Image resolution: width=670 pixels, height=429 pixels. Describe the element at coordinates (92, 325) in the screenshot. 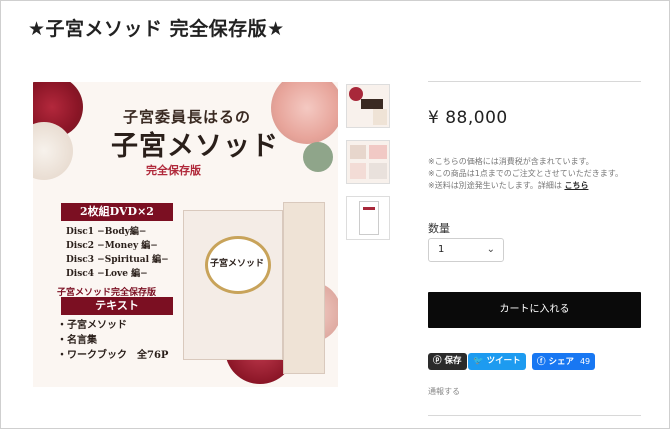

I see `text-item: ・子宮メソッド` at that location.